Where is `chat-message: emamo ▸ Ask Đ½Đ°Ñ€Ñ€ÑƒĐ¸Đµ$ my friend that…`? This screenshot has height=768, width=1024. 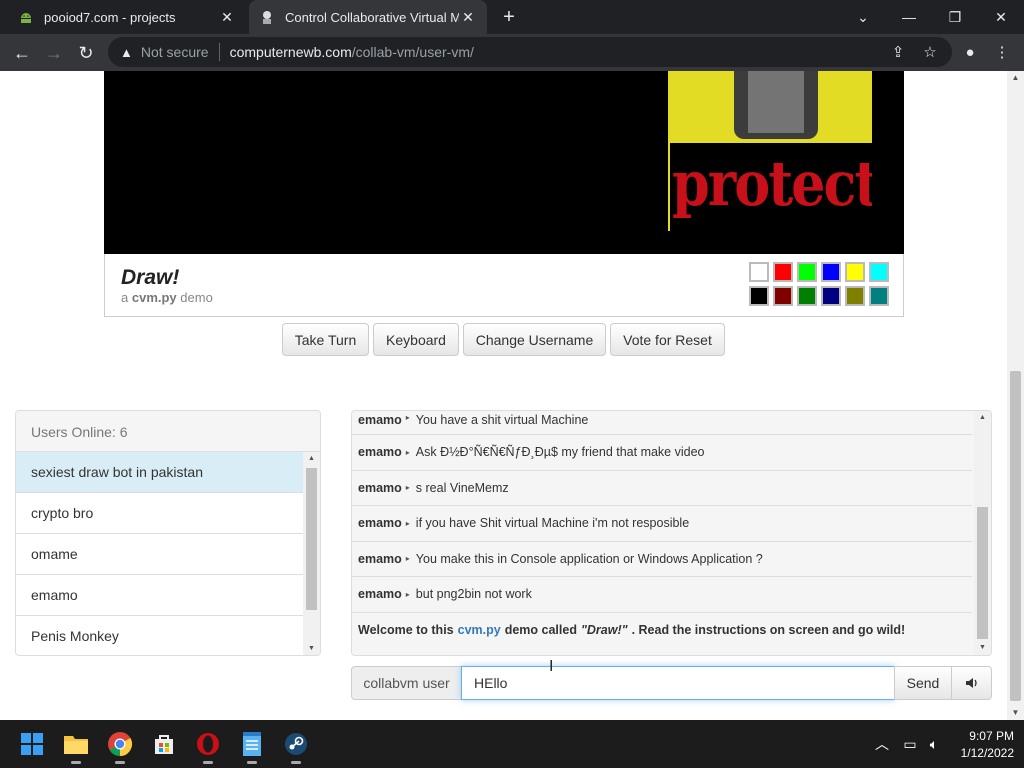
chat-message: emamo ▸ Ask Đ½Đ°Ñ€Ñ€ÑƒĐ¸Đµ$ my friend that… is located at coordinates (662, 453).